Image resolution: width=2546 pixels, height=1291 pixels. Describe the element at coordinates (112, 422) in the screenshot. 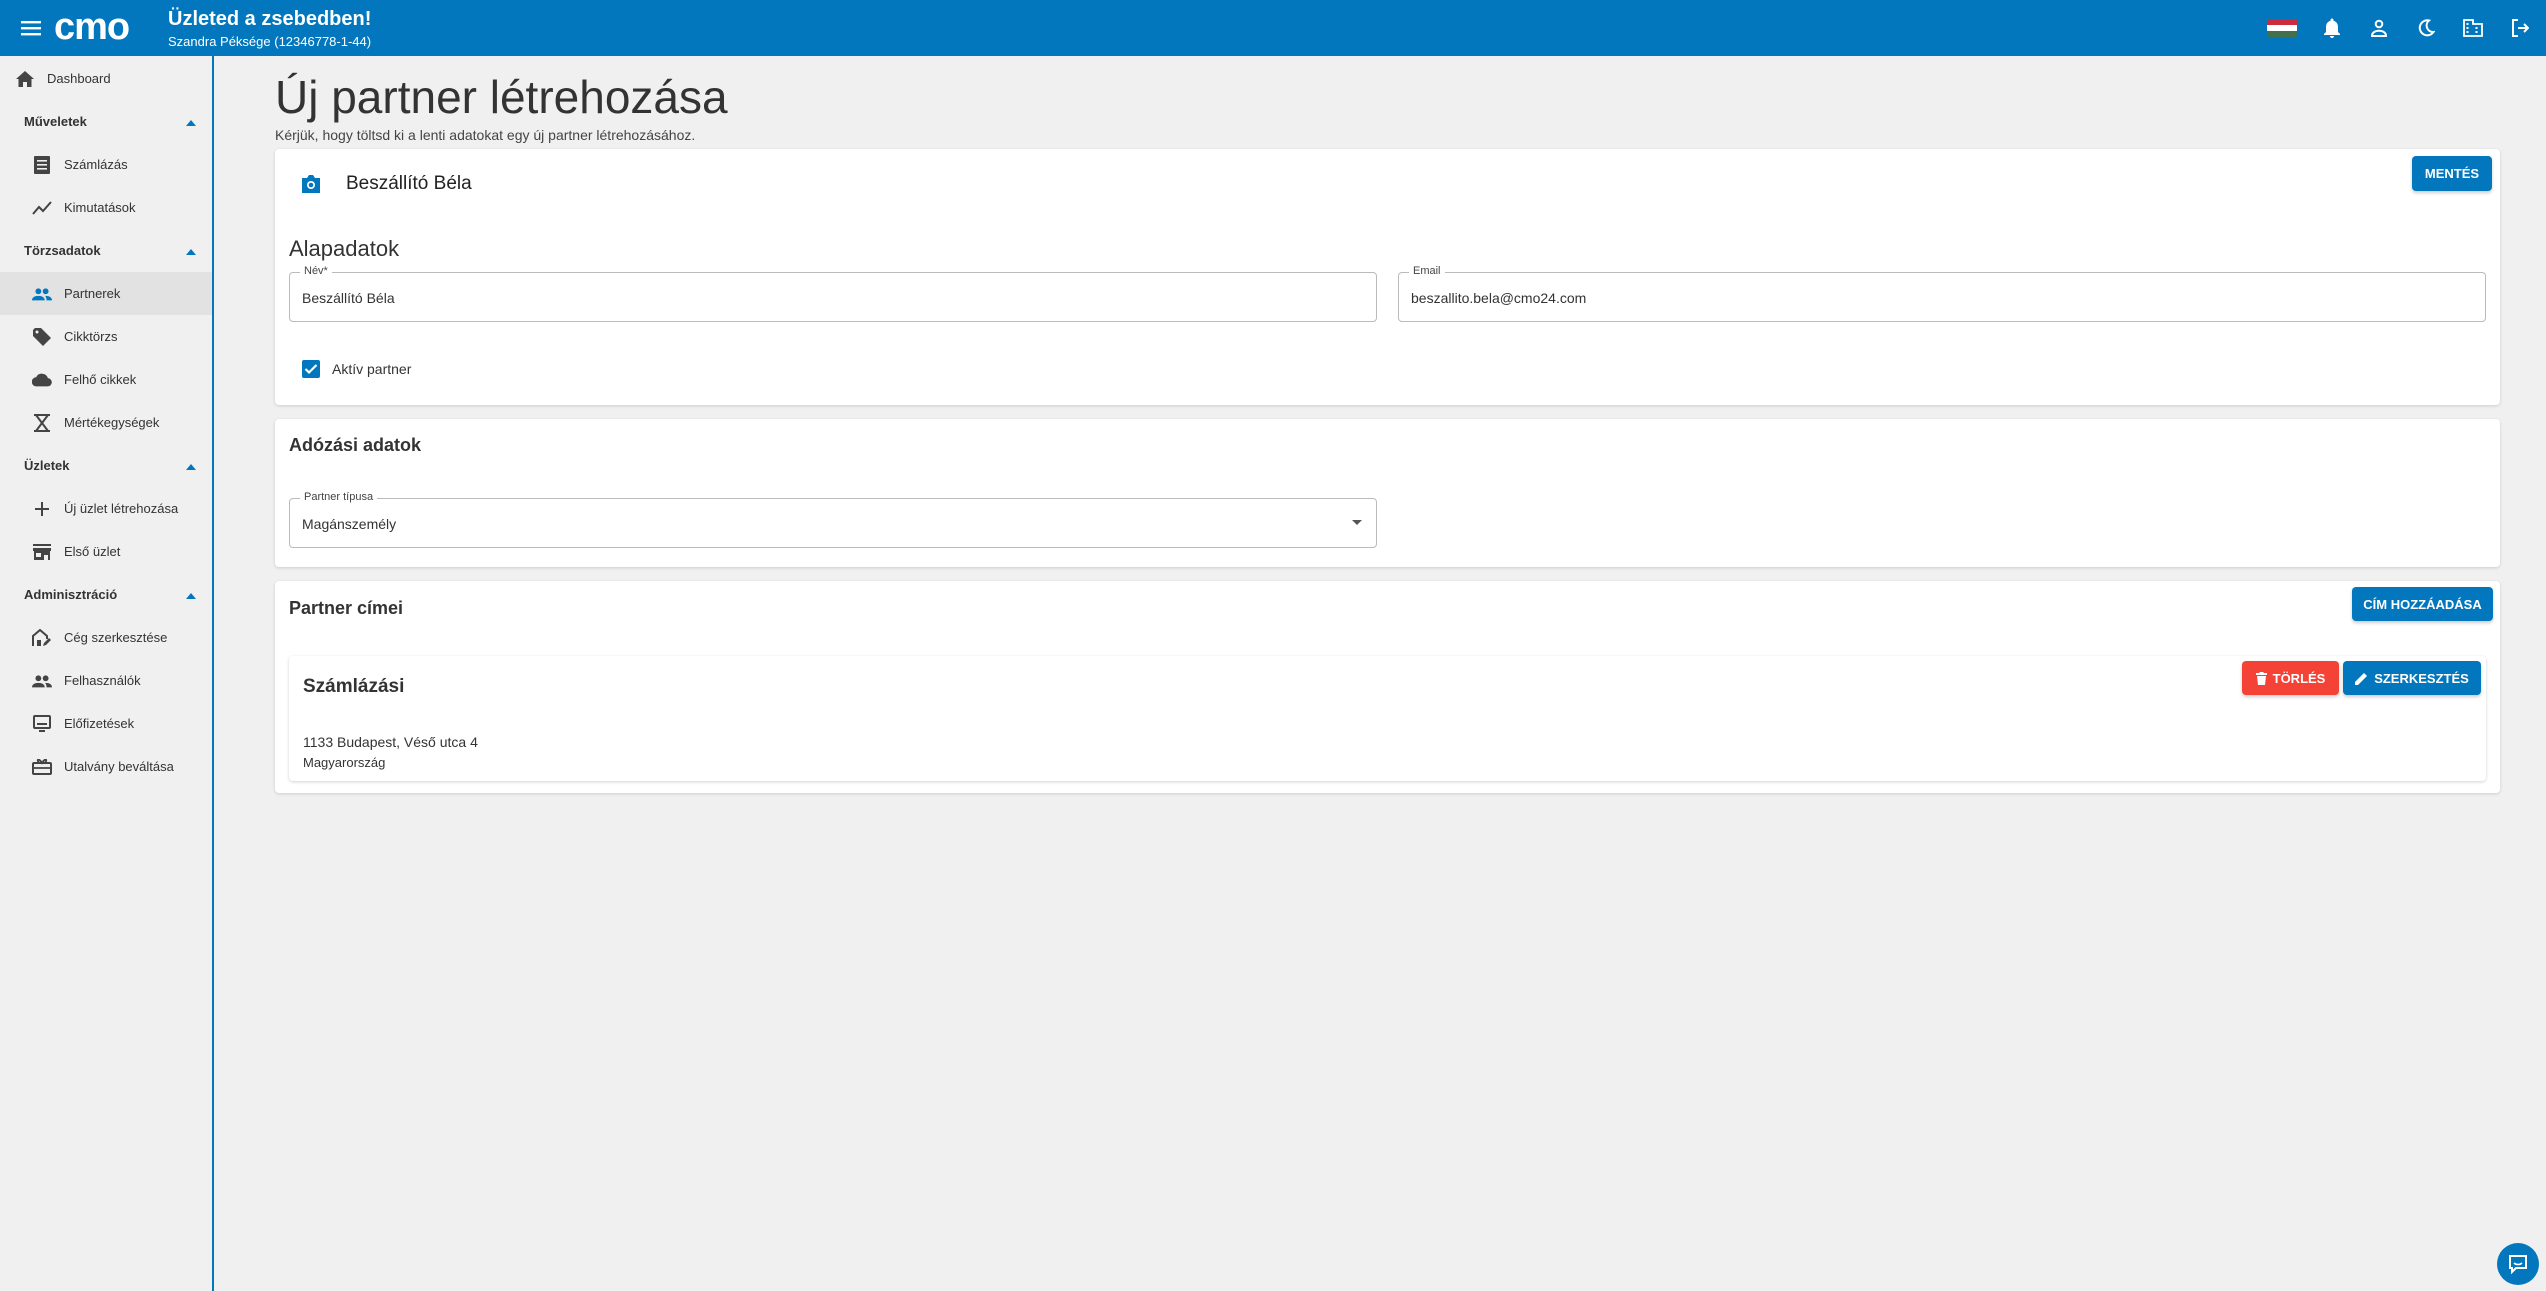

I see `sidebar-item-label: Mértékegységek` at that location.